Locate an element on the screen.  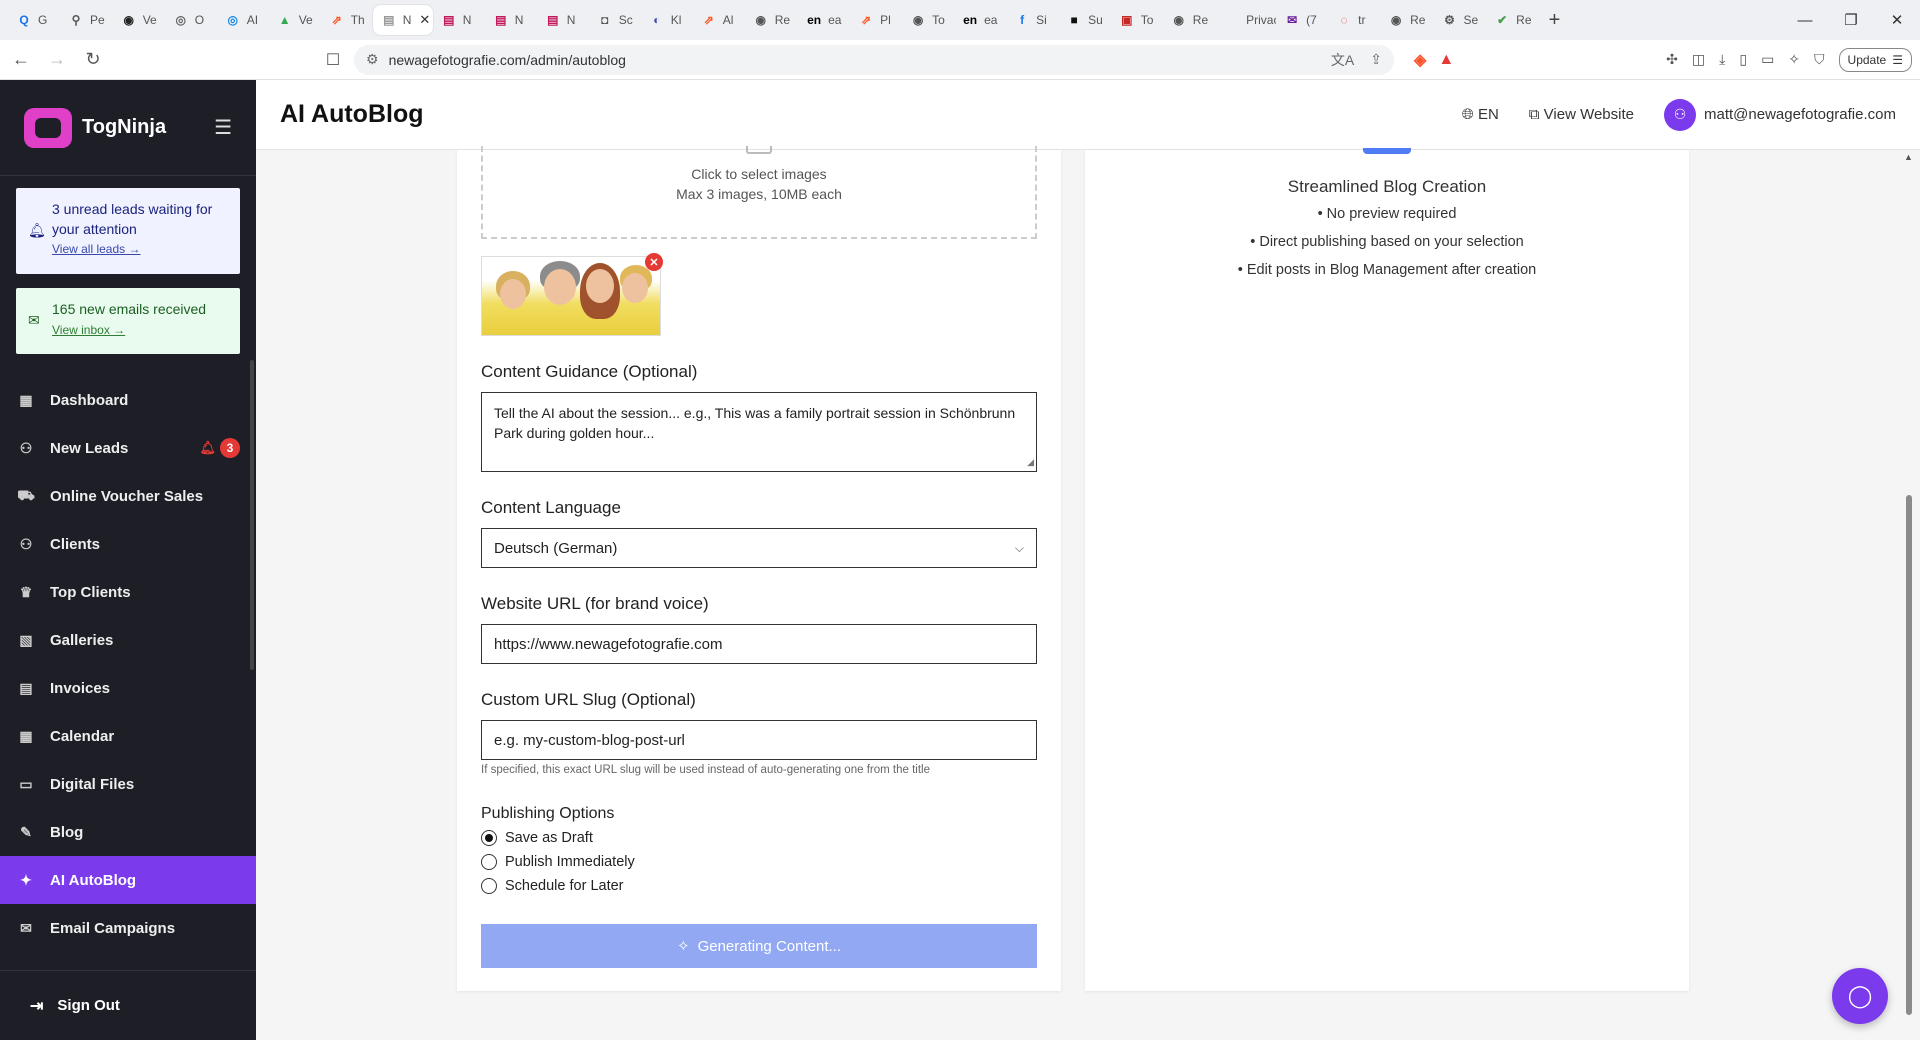
restore-icon: ❐ is located at coordinates (1851, 20).